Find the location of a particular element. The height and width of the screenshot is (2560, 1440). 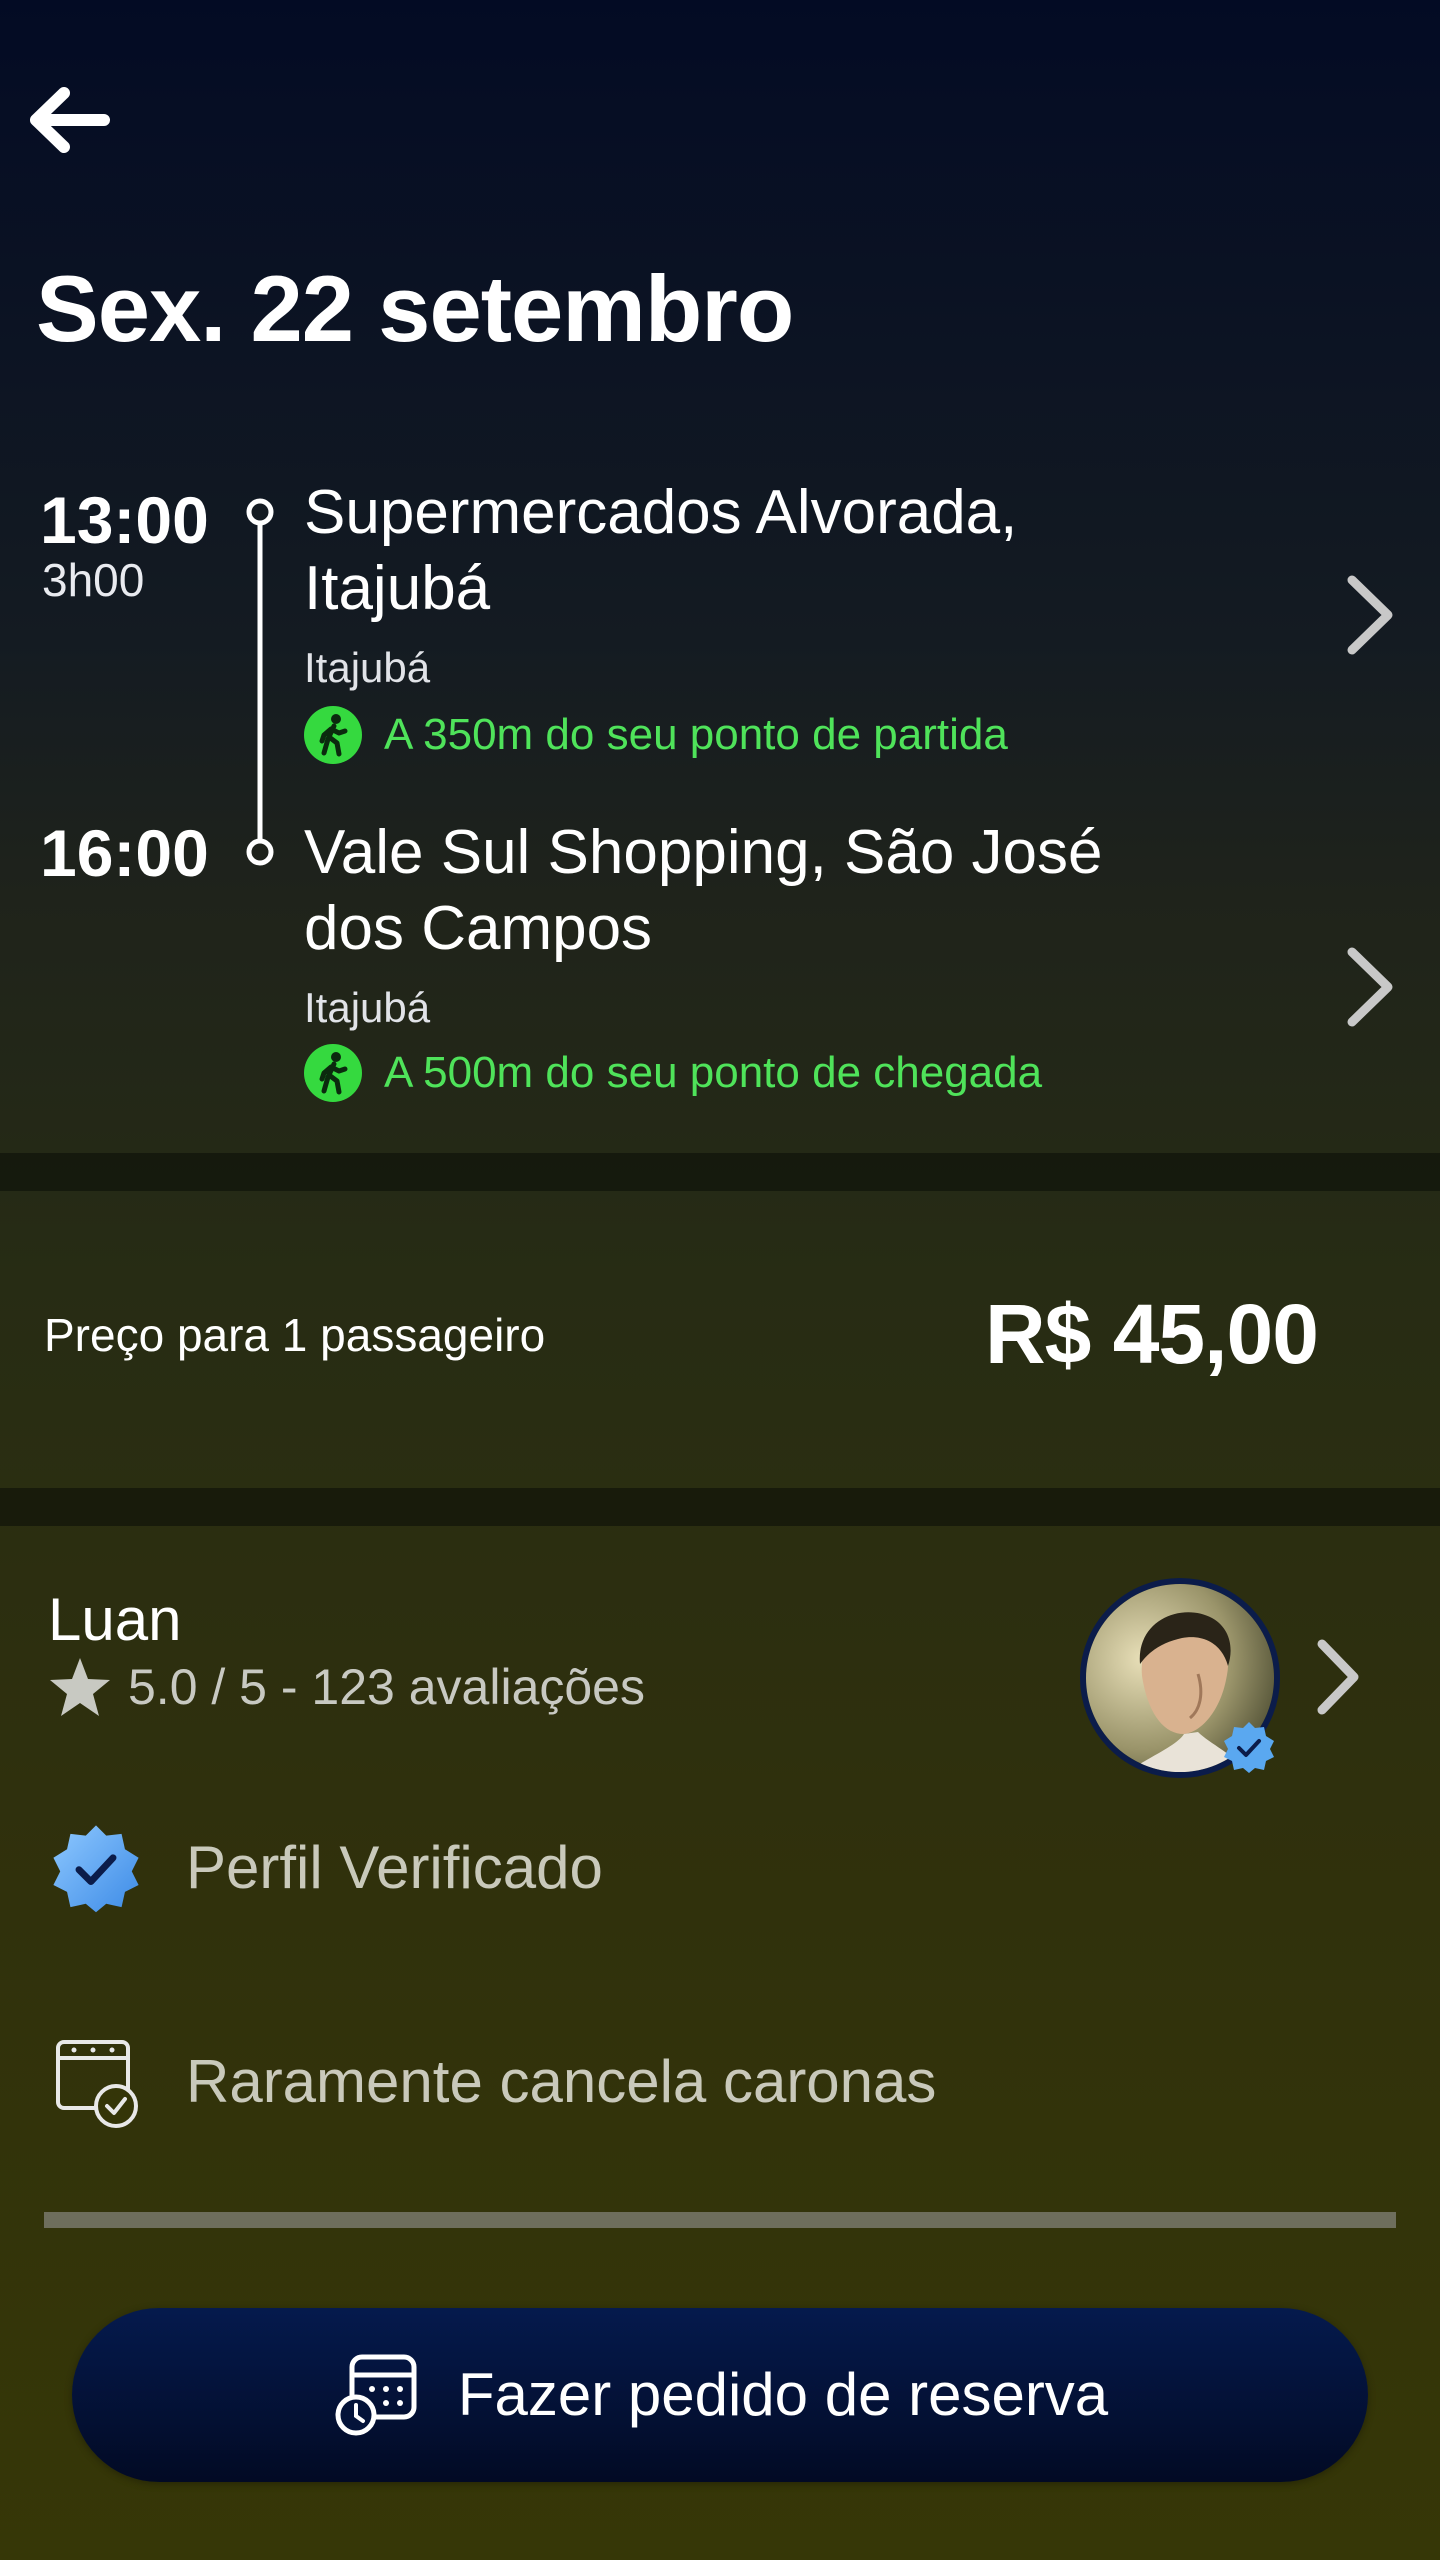

arrow-left-icon is located at coordinates (70, 120).